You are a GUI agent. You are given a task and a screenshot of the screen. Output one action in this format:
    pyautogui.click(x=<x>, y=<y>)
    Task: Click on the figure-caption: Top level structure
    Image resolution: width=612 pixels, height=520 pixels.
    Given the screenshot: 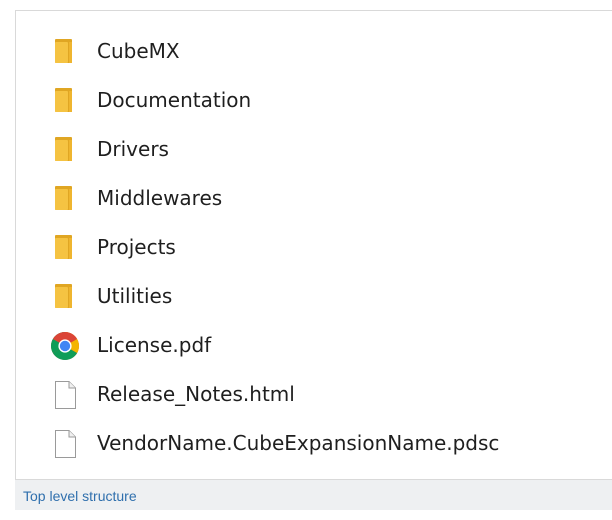 What is the action you would take?
    pyautogui.click(x=313, y=495)
    